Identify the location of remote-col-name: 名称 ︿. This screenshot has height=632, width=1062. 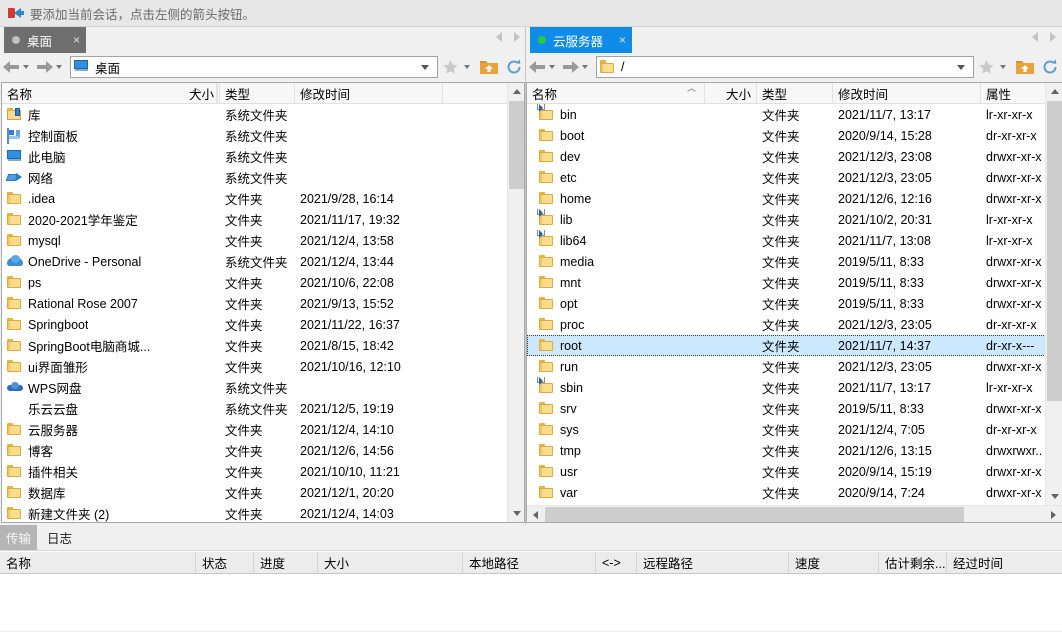
(616, 93).